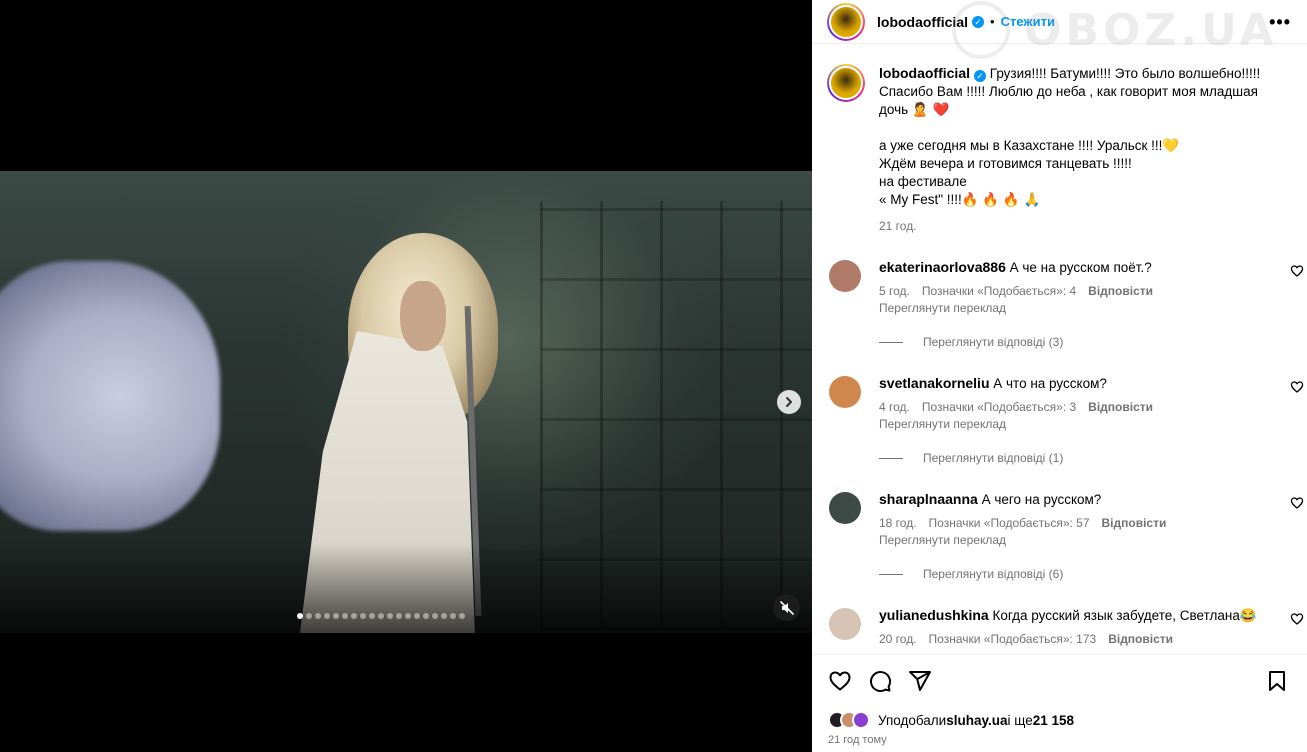  I want to click on view-replies-button: Переглянути відповіді (3), so click(971, 342).